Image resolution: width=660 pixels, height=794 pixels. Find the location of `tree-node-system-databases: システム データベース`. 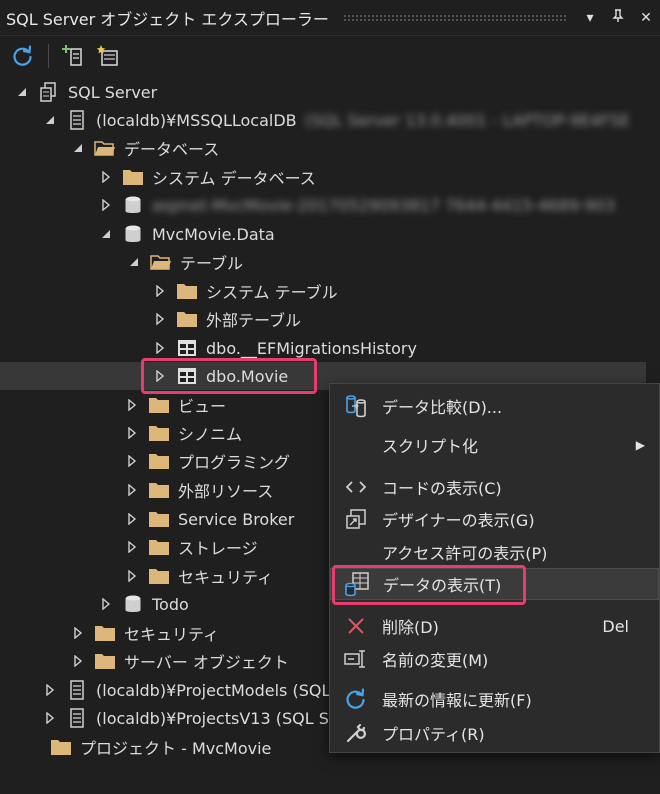

tree-node-system-databases: システム データベース is located at coordinates (323, 177).